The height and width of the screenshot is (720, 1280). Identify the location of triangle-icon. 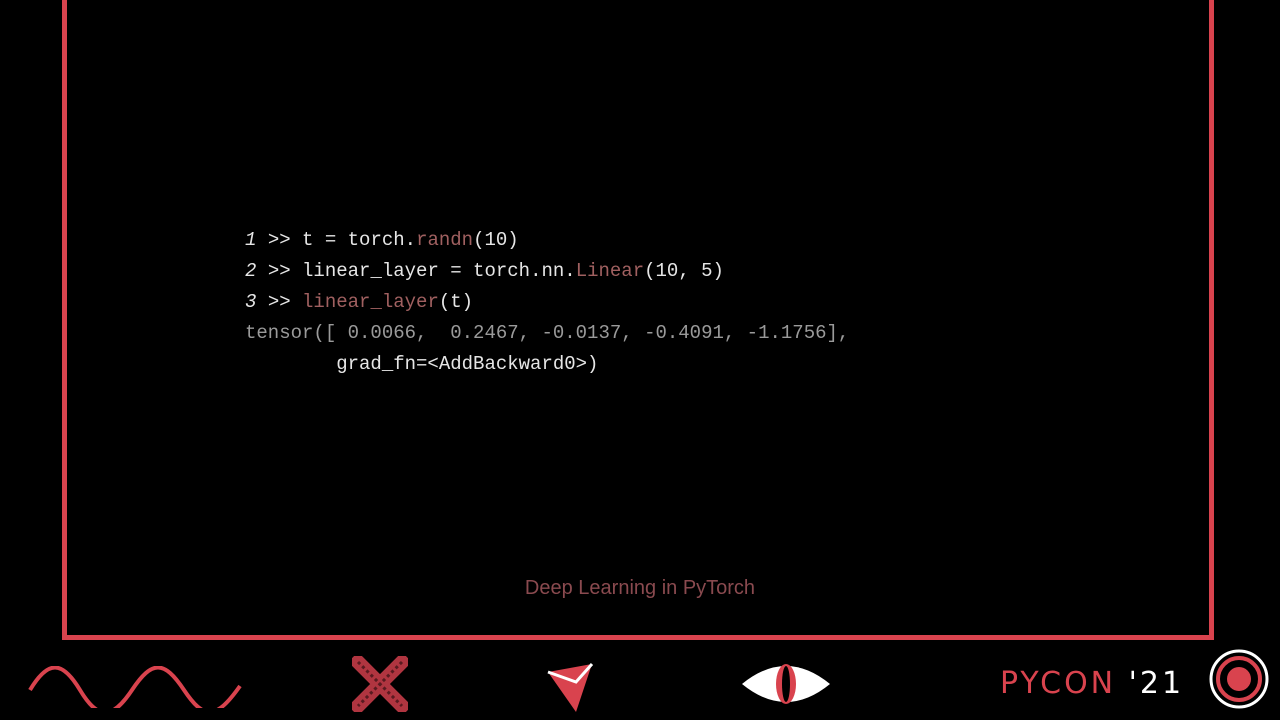
(570, 687).